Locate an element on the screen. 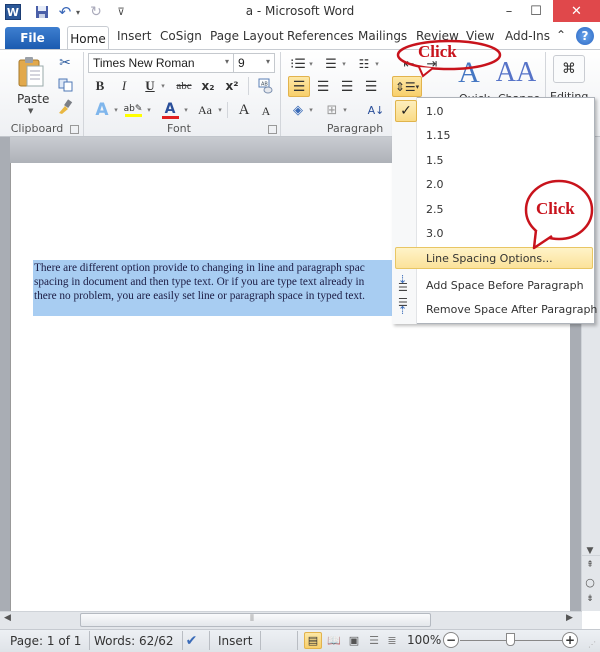 The height and width of the screenshot is (652, 600). previous-page-icon: ⇞ is located at coordinates (590, 565).